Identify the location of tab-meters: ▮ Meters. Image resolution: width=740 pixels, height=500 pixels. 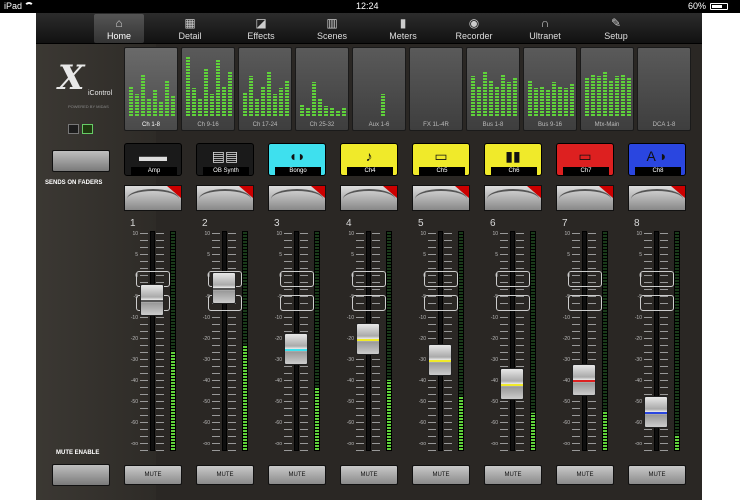
(403, 28).